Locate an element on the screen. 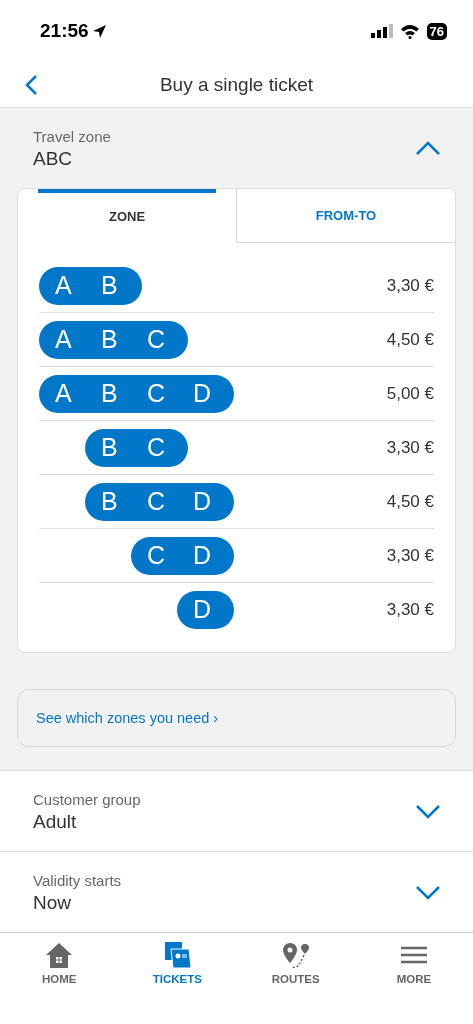 The width and height of the screenshot is (473, 1024). zone-pill: D is located at coordinates (205, 609).